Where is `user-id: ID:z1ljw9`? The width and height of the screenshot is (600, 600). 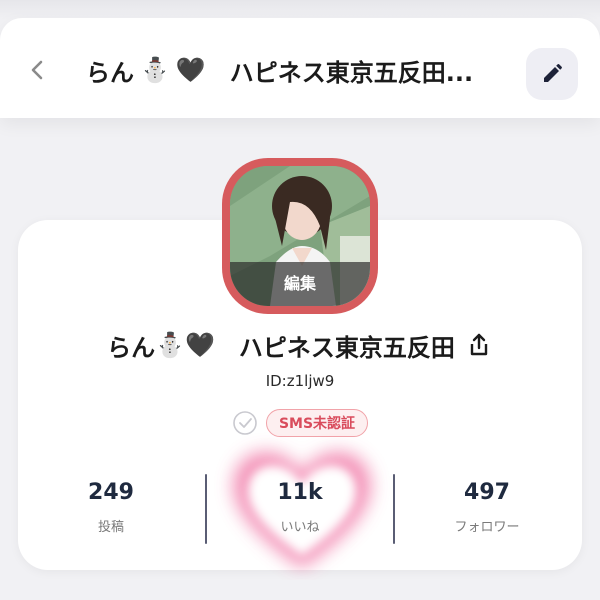 user-id: ID:z1ljw9 is located at coordinates (300, 381).